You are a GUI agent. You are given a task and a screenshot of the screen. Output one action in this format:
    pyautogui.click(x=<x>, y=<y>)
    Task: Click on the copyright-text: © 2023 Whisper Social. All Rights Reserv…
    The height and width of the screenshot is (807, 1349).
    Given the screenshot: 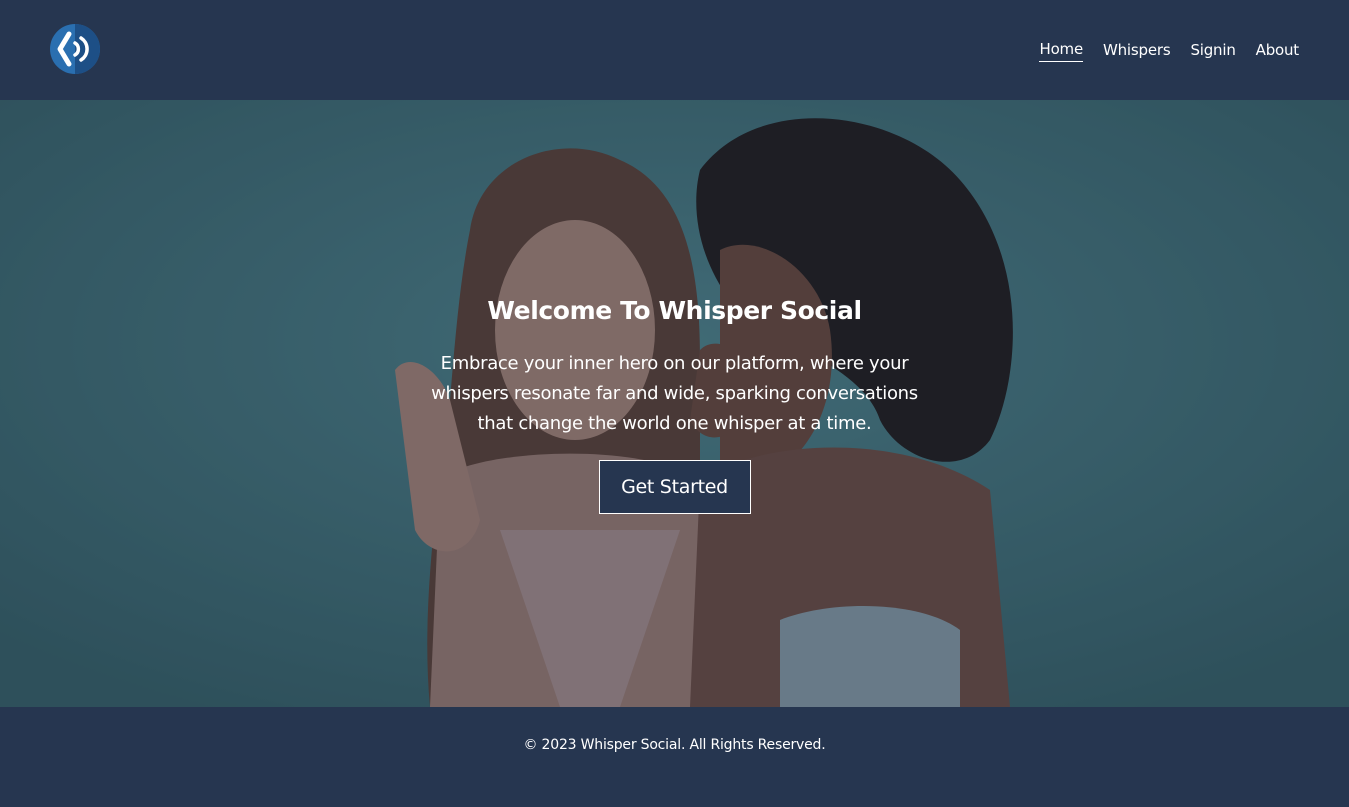 What is the action you would take?
    pyautogui.click(x=674, y=745)
    